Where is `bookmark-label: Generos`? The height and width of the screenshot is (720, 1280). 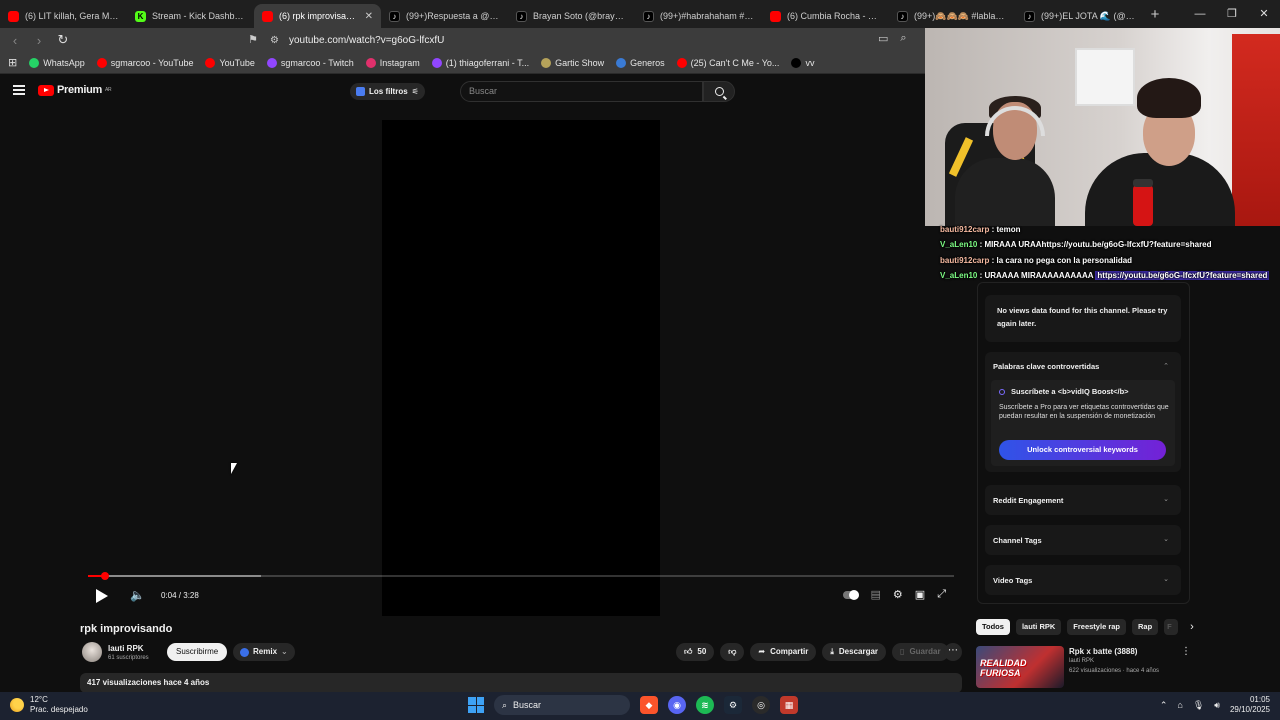
bookmark-label: Generos is located at coordinates (647, 62).